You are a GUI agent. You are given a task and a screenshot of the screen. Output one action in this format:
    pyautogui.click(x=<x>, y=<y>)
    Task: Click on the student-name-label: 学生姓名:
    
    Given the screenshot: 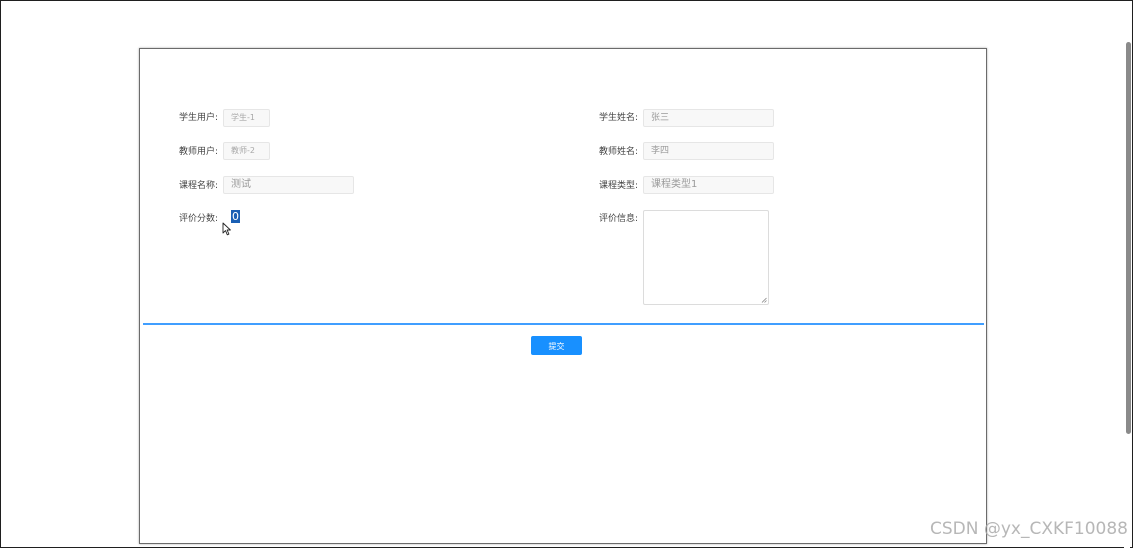 What is the action you would take?
    pyautogui.click(x=619, y=118)
    